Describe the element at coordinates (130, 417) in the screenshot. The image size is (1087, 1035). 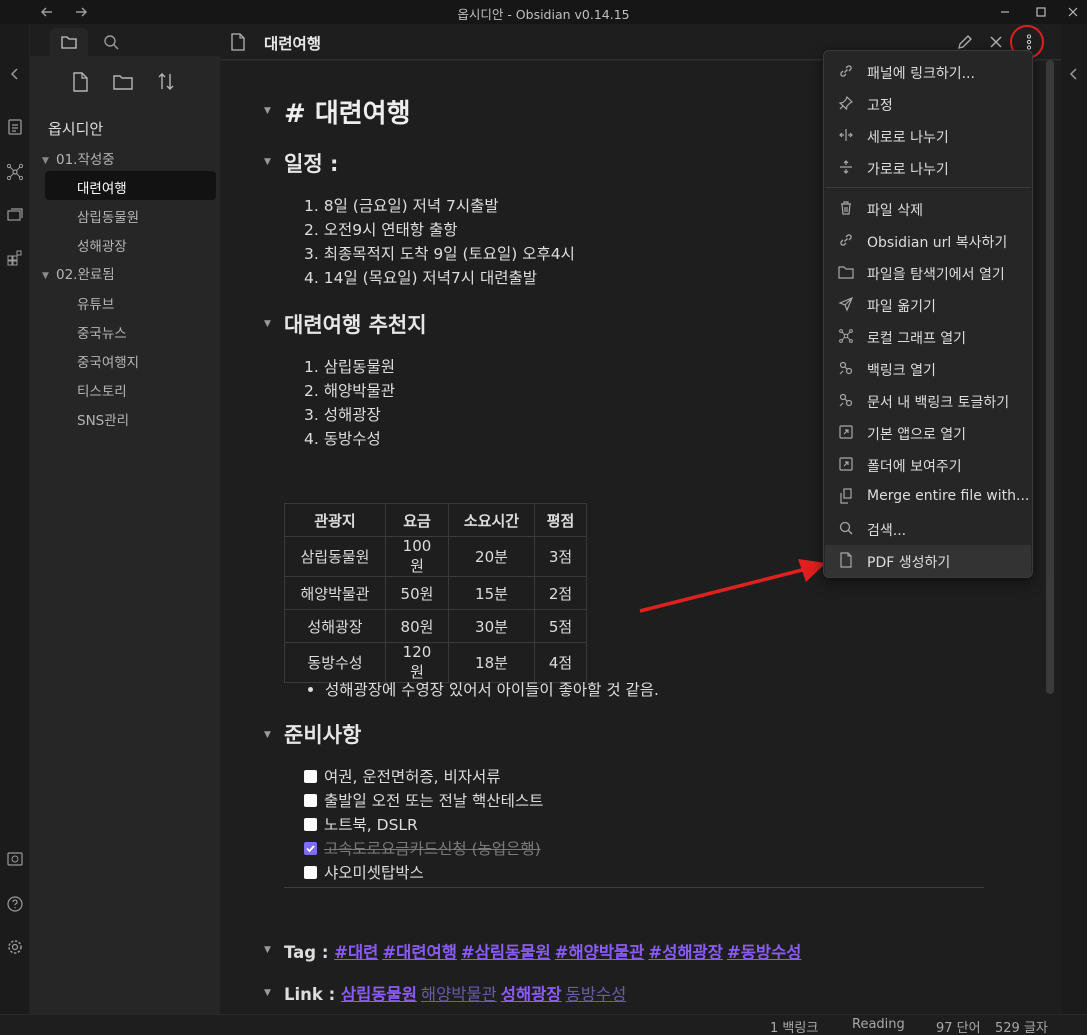
I see `file-item-sns: SNS관리` at that location.